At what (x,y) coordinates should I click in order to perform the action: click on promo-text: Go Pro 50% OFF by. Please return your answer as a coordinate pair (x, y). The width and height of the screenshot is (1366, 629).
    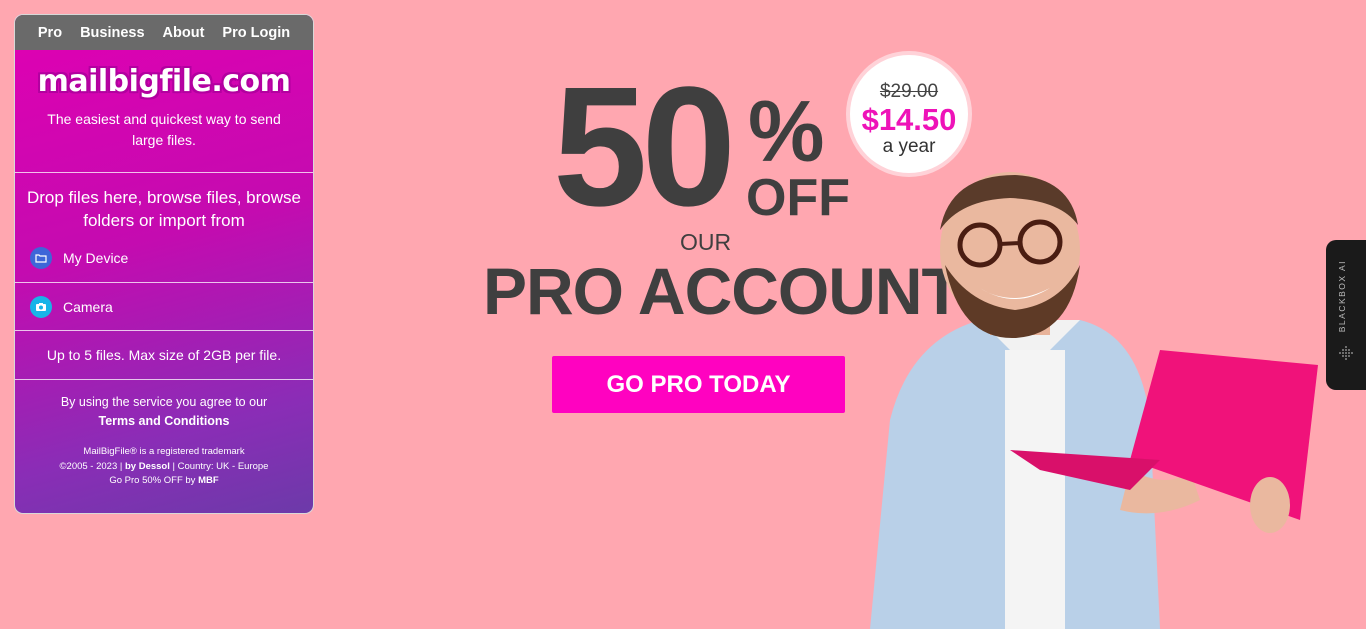
    Looking at the image, I should click on (152, 480).